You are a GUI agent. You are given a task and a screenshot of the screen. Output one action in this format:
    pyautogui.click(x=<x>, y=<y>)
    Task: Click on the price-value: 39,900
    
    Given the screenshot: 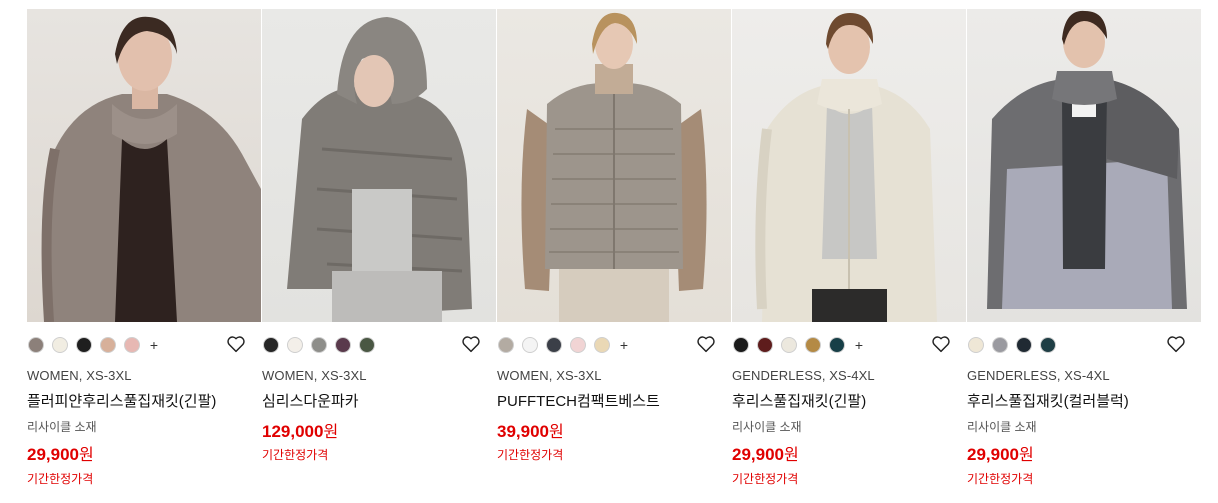 What is the action you would take?
    pyautogui.click(x=523, y=431)
    